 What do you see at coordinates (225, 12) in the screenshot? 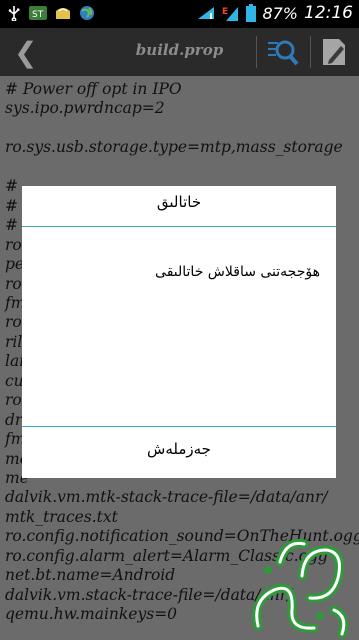
I see `svg-text: E` at bounding box center [225, 12].